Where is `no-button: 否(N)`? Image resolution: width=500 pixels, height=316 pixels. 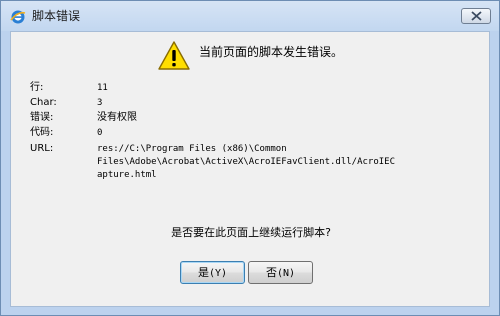 no-button: 否(N) is located at coordinates (280, 272).